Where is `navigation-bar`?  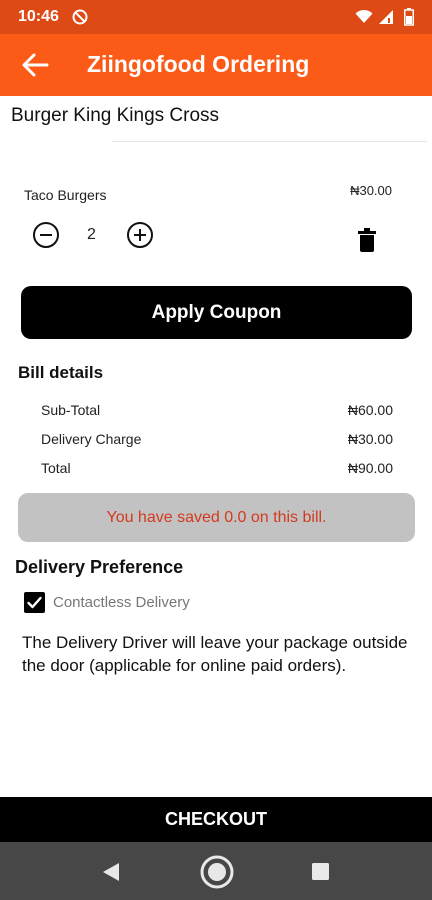 navigation-bar is located at coordinates (216, 871).